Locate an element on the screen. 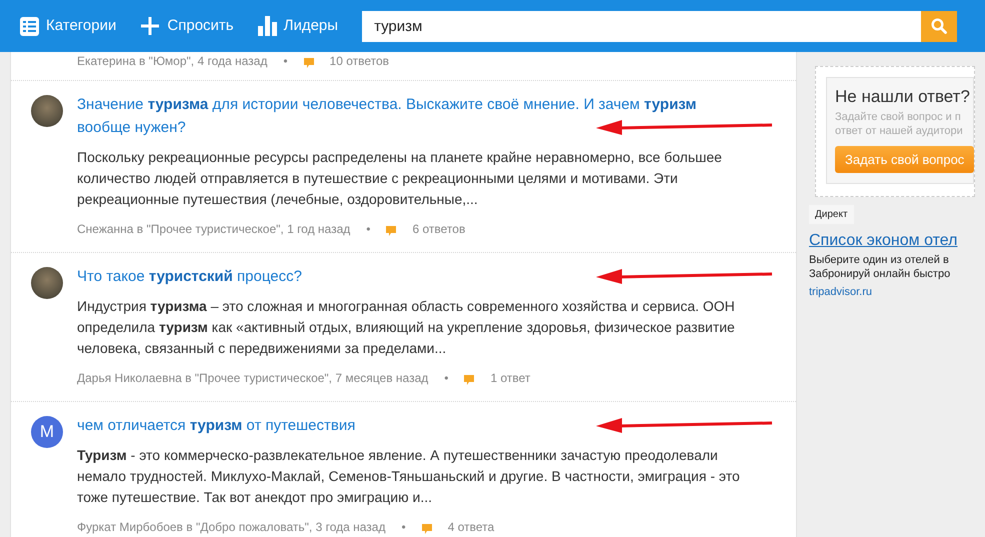  prompt-text: Задайте свой вопрос и п is located at coordinates (898, 117).